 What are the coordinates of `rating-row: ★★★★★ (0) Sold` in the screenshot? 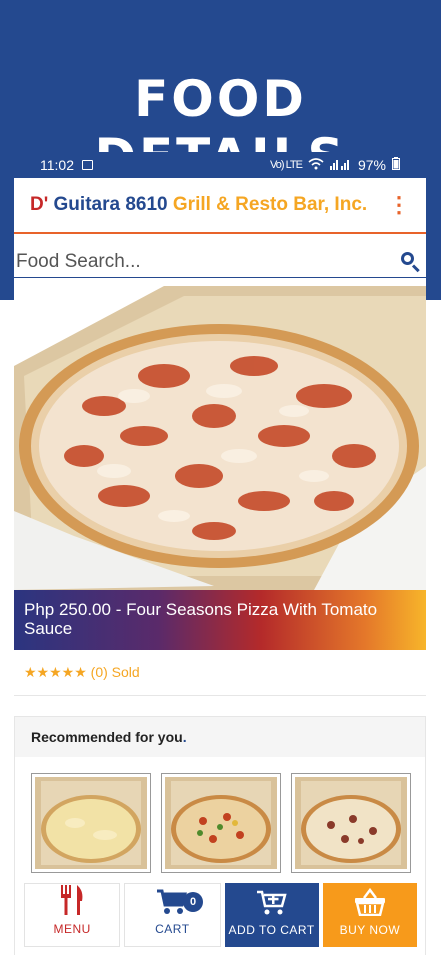 It's located at (220, 673).